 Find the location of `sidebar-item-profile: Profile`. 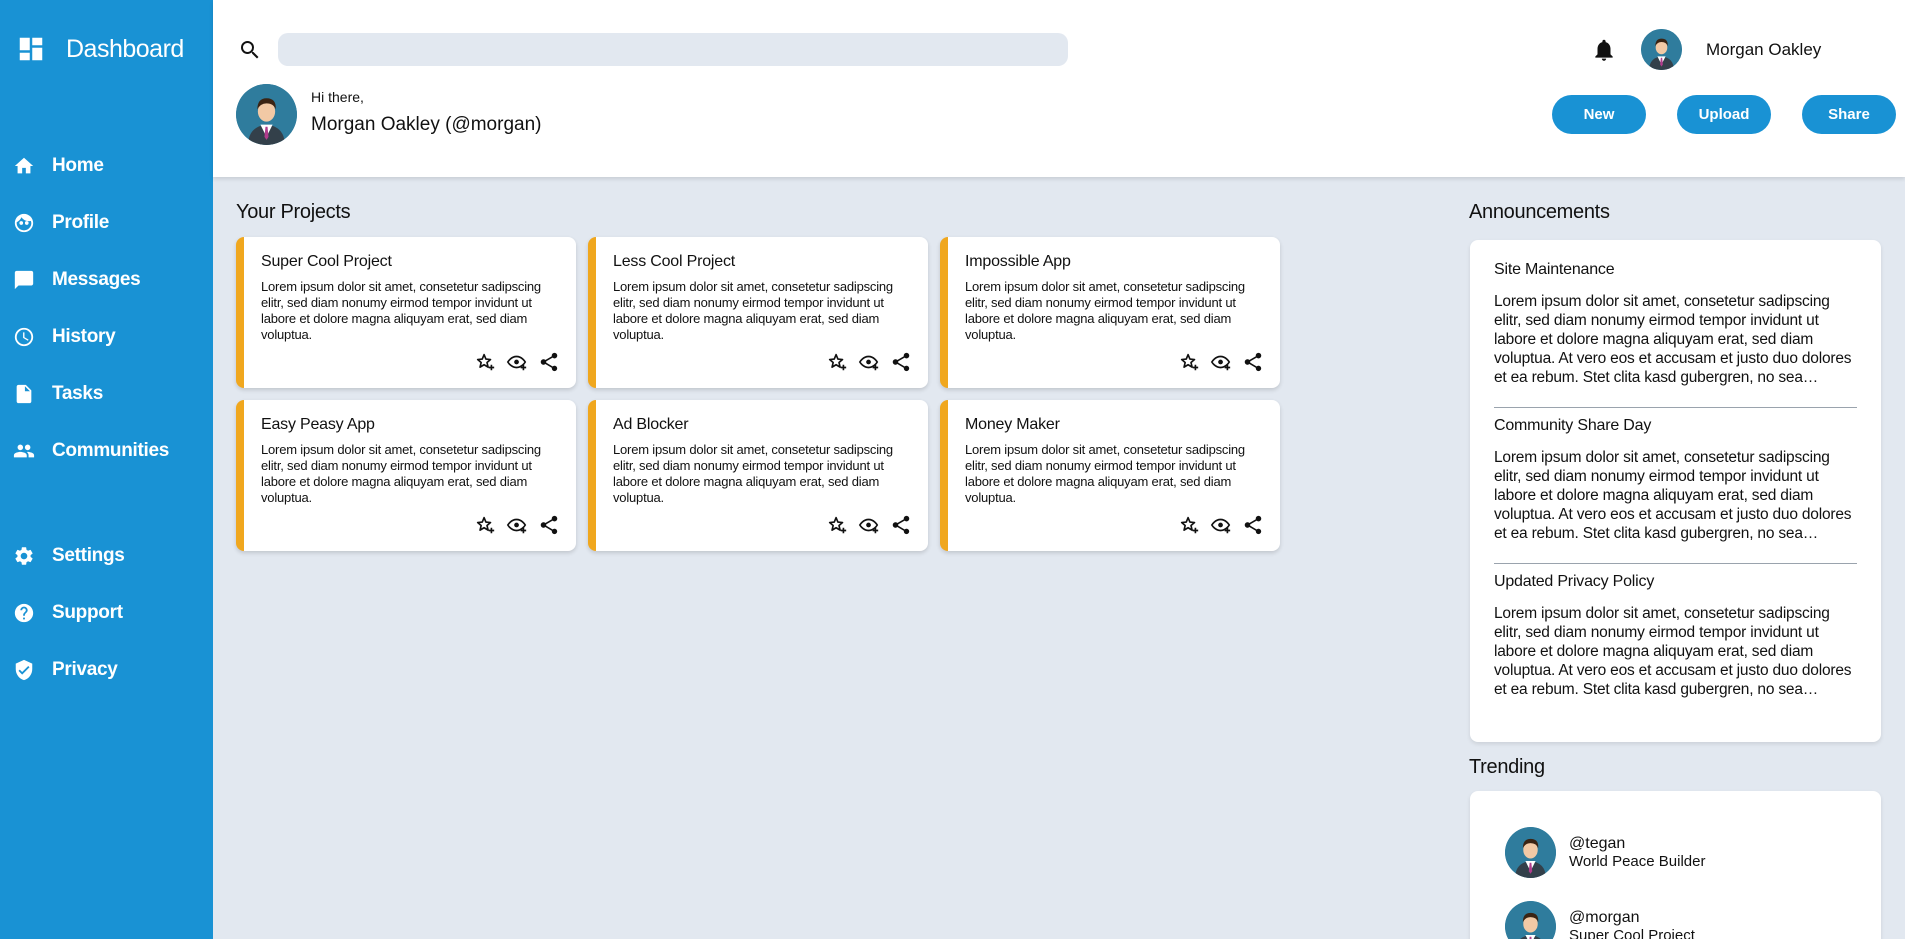

sidebar-item-profile: Profile is located at coordinates (106, 223).